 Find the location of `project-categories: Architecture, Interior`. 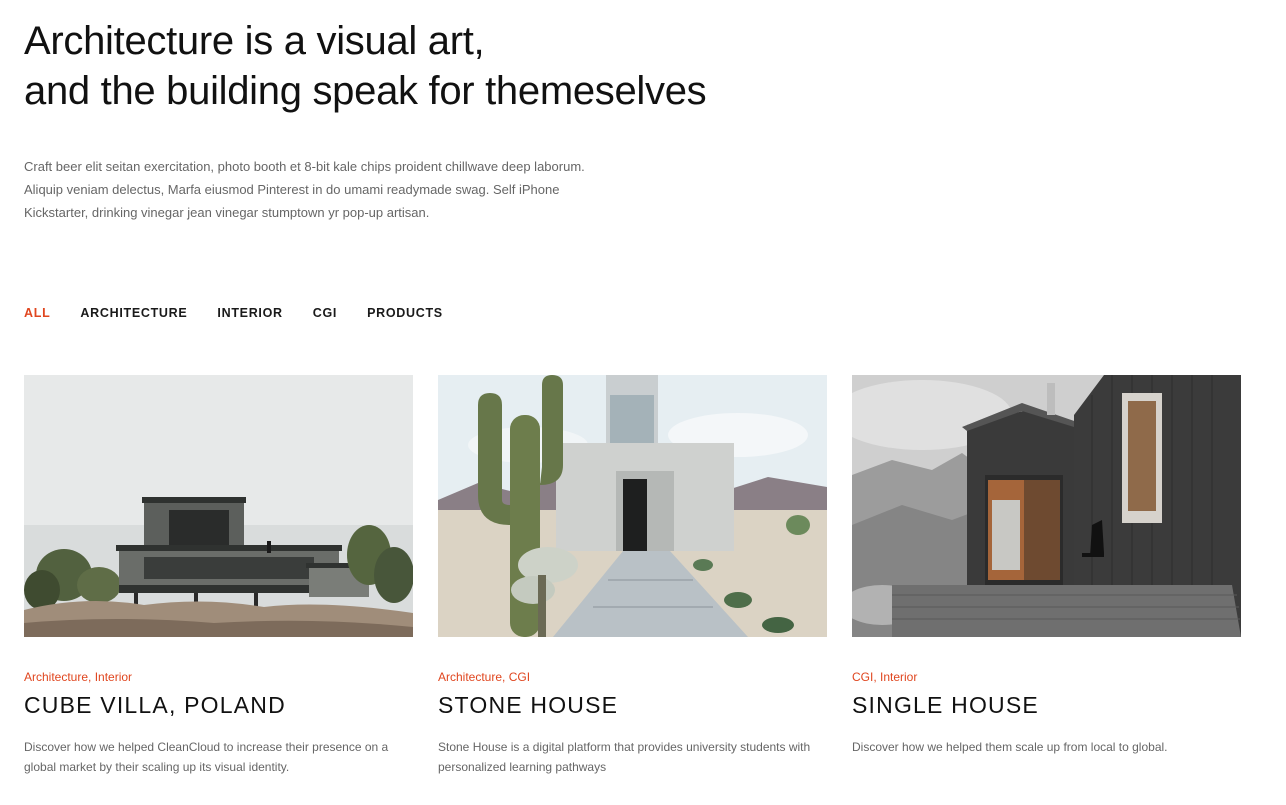

project-categories: Architecture, Interior is located at coordinates (218, 677).